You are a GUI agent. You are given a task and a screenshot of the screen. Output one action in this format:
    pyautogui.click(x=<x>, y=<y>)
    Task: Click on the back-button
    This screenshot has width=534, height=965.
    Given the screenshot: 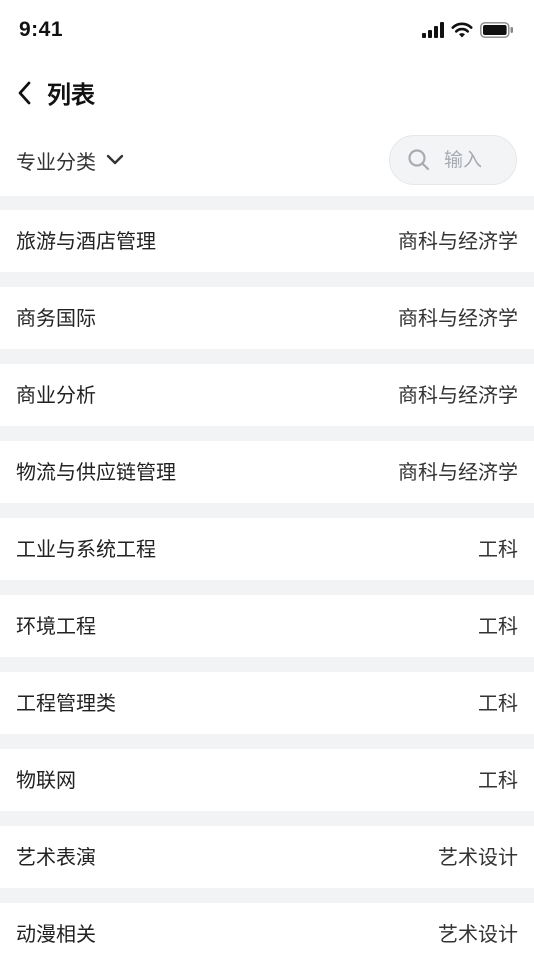 What is the action you would take?
    pyautogui.click(x=25, y=95)
    